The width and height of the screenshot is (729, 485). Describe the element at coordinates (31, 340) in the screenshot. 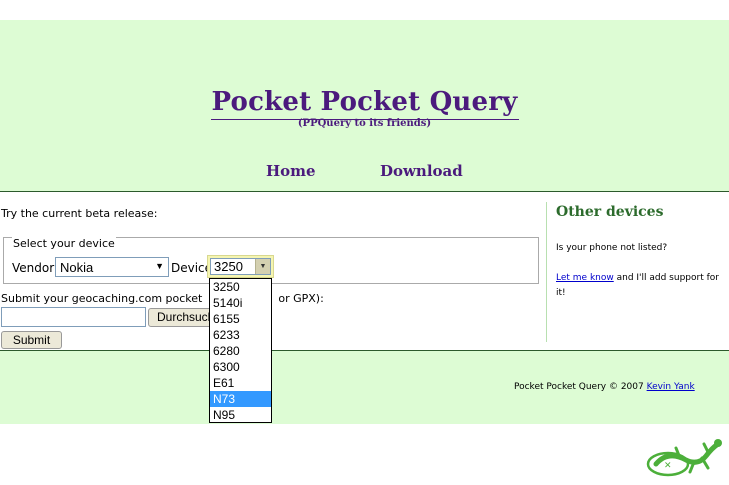

I see `submit-button: Submit` at that location.